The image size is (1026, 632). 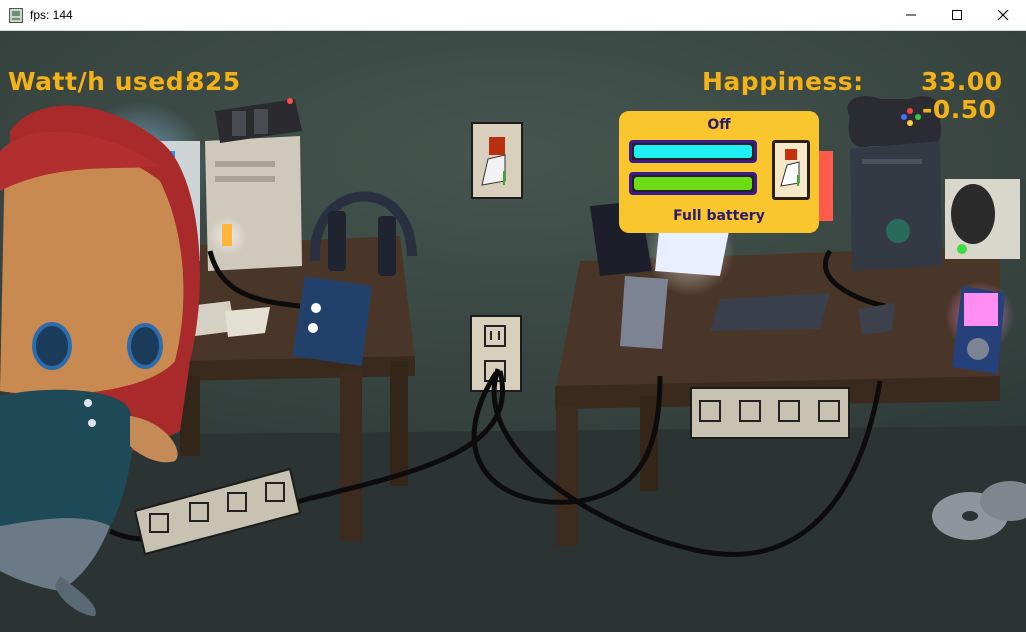 What do you see at coordinates (770, 413) in the screenshot?
I see `power-strip-desk` at bounding box center [770, 413].